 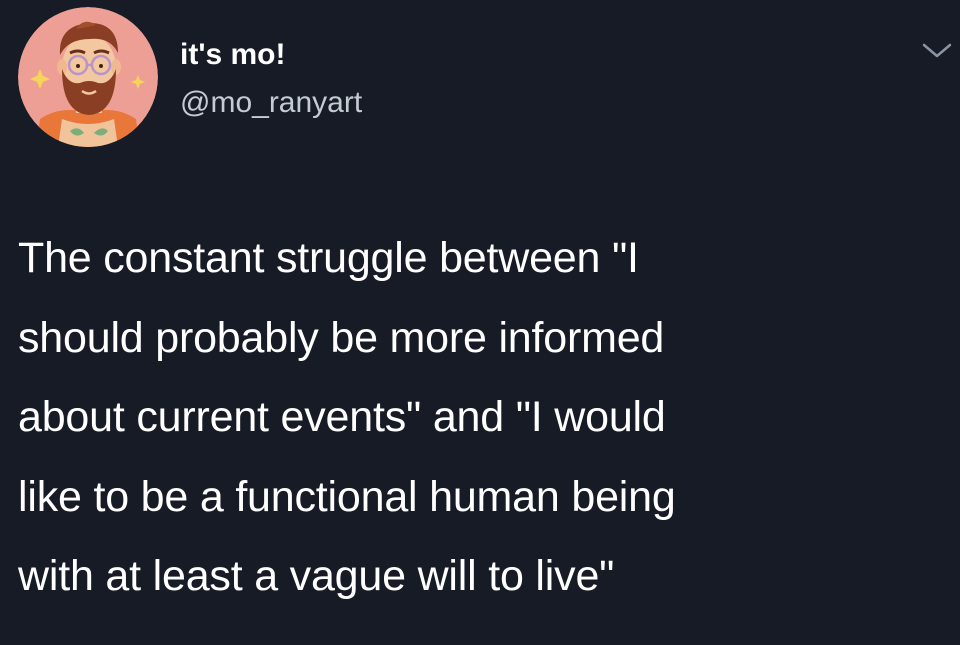 I want to click on chevron-down-icon, so click(x=937, y=50).